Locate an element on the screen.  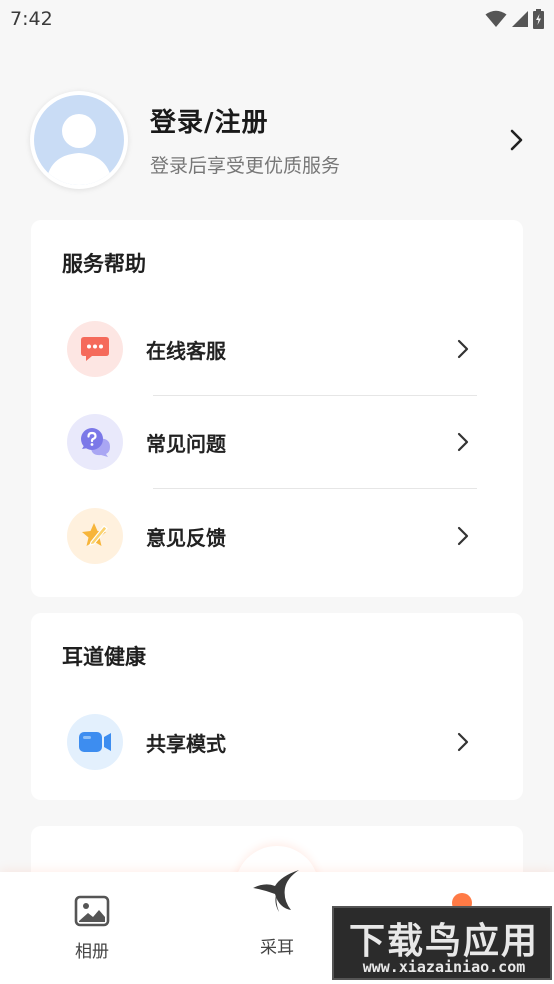
section-title: 服务帮助 is located at coordinates (104, 264).